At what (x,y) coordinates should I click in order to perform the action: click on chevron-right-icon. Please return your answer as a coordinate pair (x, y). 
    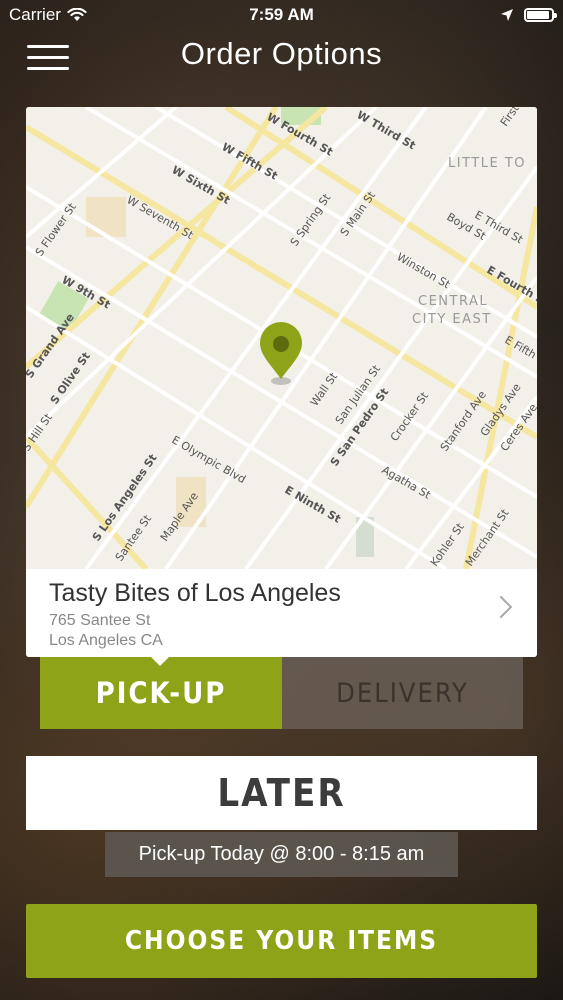
    Looking at the image, I should click on (501, 607).